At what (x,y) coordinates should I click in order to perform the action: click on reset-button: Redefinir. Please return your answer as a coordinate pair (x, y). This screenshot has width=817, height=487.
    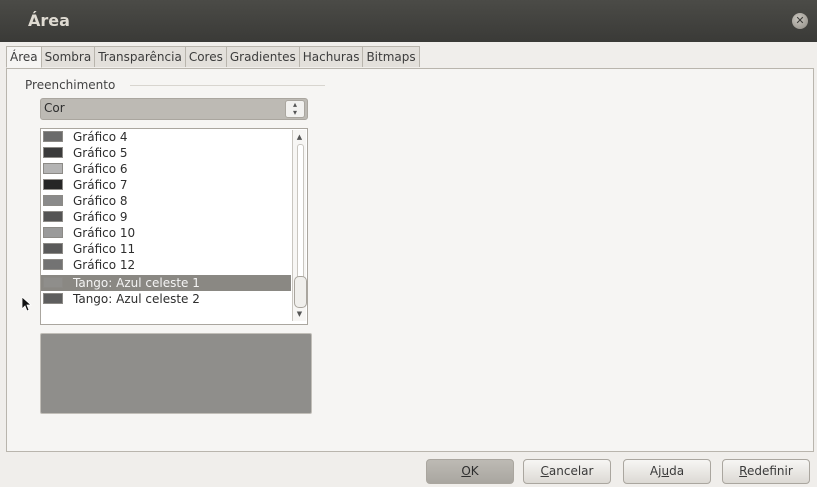
    Looking at the image, I should click on (766, 471).